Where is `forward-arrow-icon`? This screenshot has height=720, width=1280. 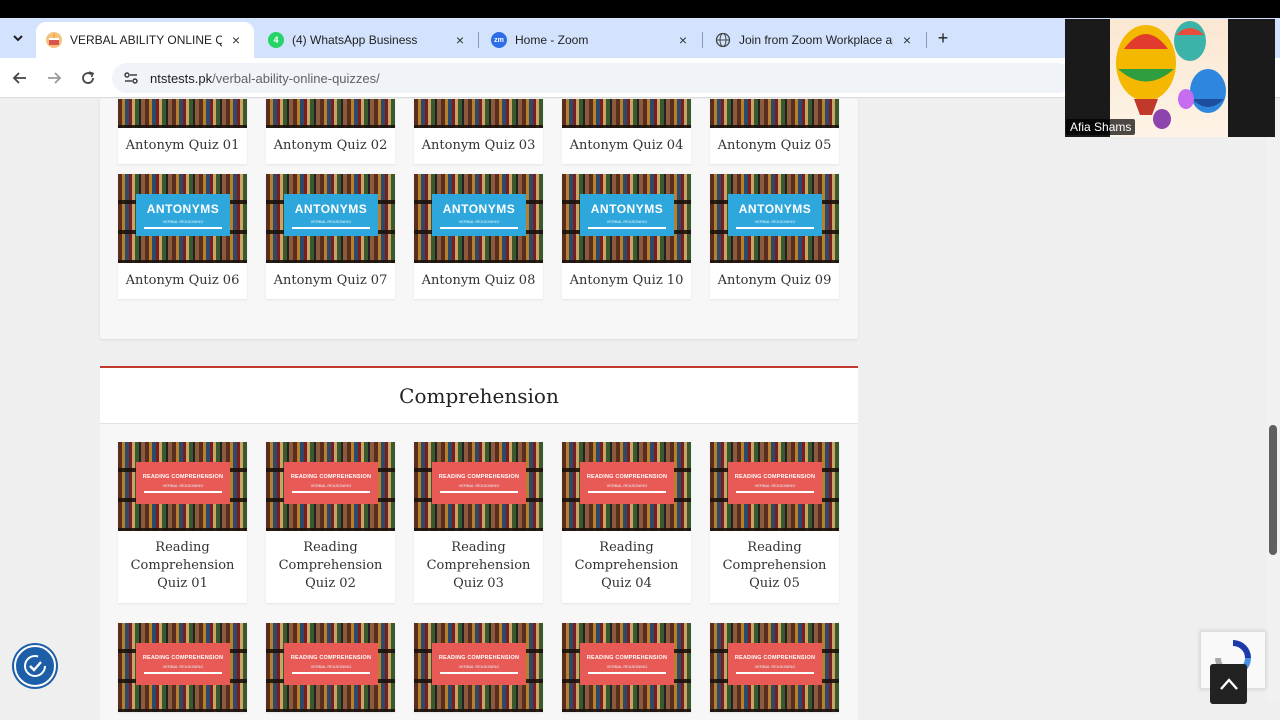
forward-arrow-icon is located at coordinates (54, 78).